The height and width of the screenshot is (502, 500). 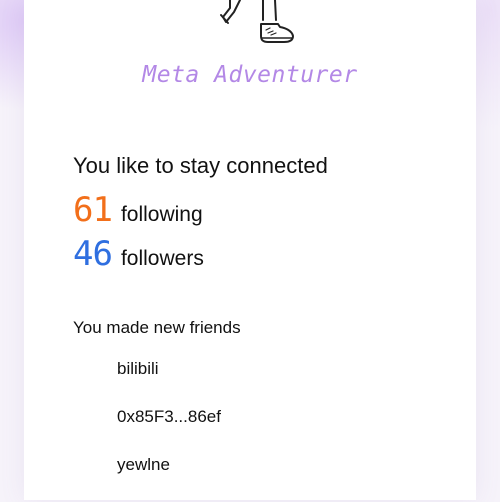 What do you see at coordinates (200, 165) in the screenshot?
I see `connections-heading: You like to stay connected` at bounding box center [200, 165].